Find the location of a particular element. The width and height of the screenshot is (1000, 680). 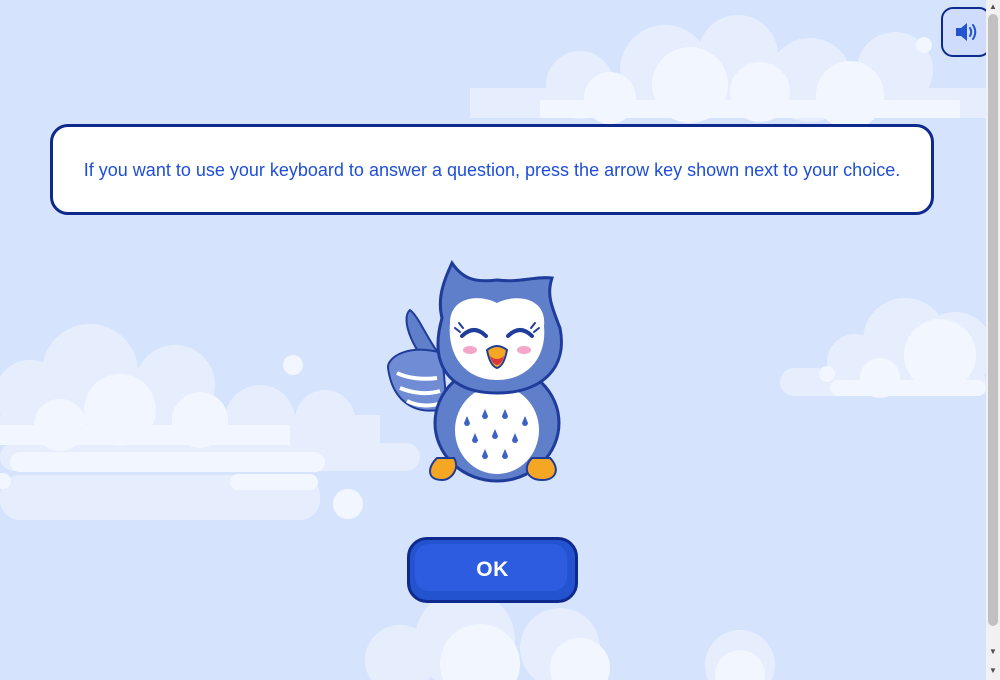

ok-button: OK is located at coordinates (492, 570).